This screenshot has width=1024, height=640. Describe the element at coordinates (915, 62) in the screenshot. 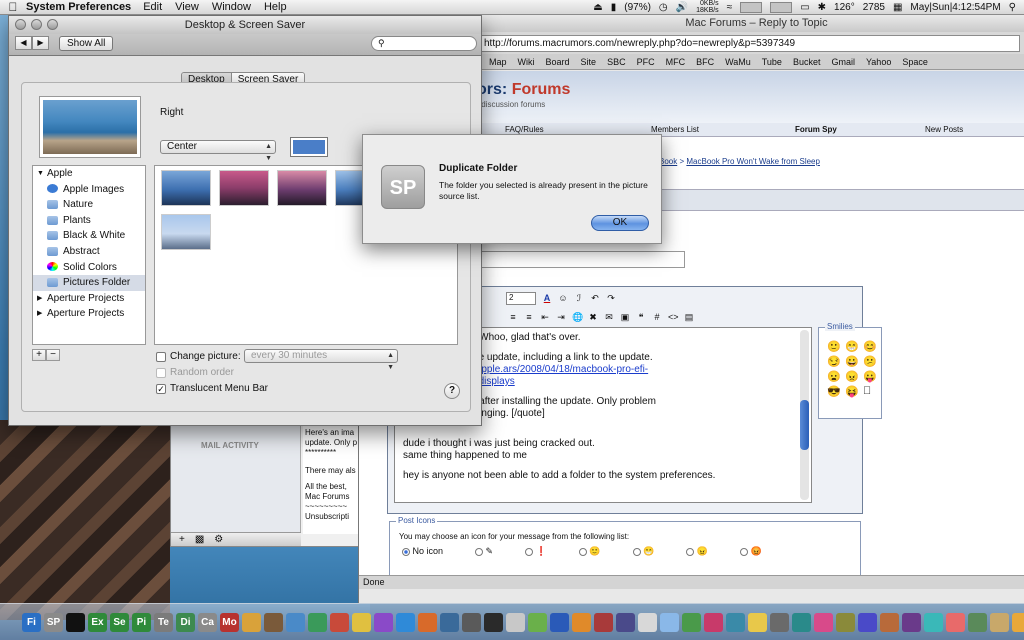

I see `bookmark-item: Space` at that location.